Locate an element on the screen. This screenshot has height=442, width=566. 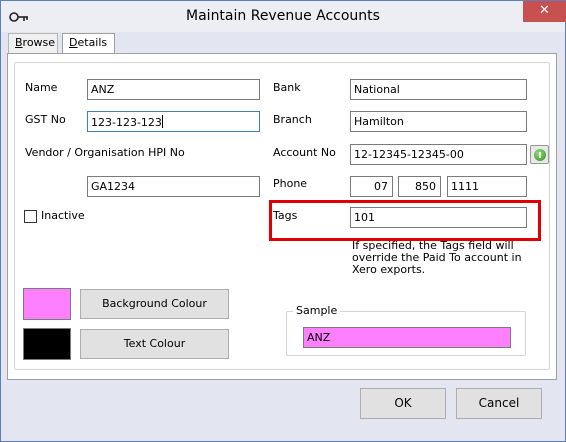
cancel-button: Cancel is located at coordinates (499, 403).